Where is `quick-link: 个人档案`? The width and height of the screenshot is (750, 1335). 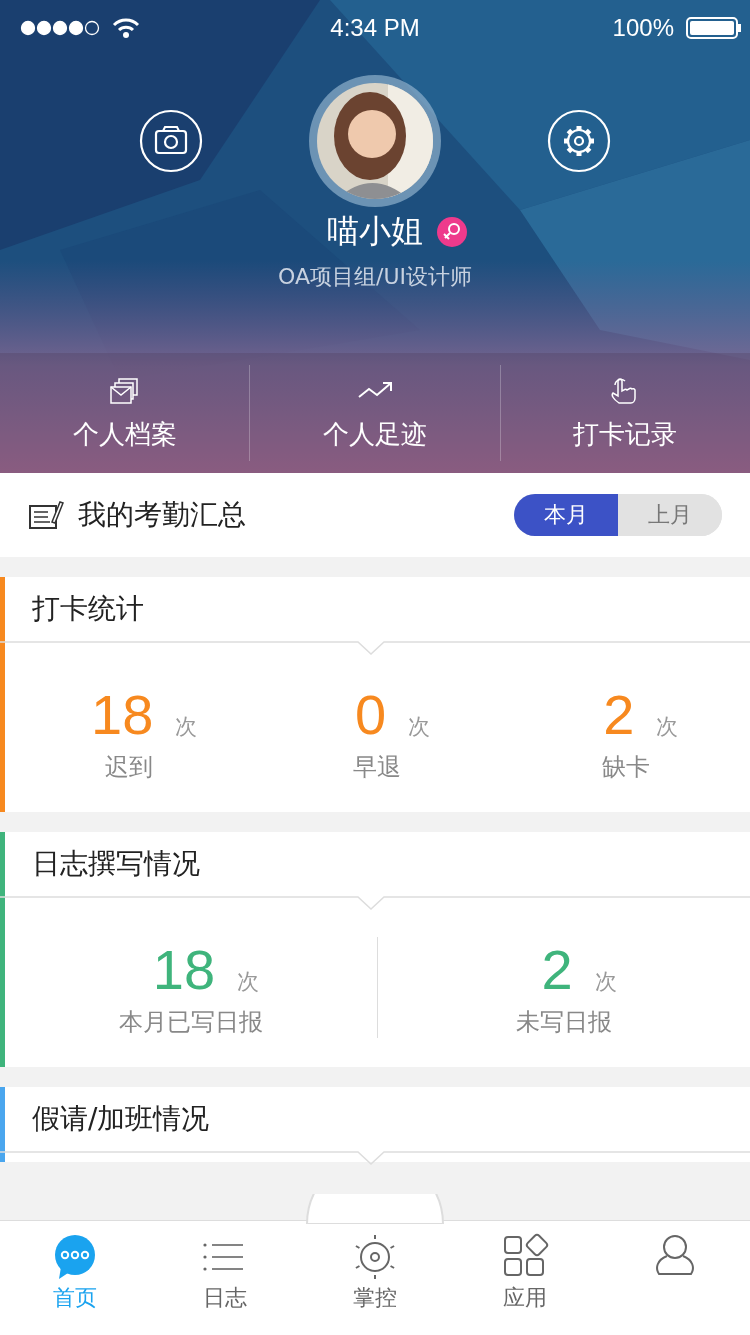
quick-link: 个人档案 is located at coordinates (125, 413).